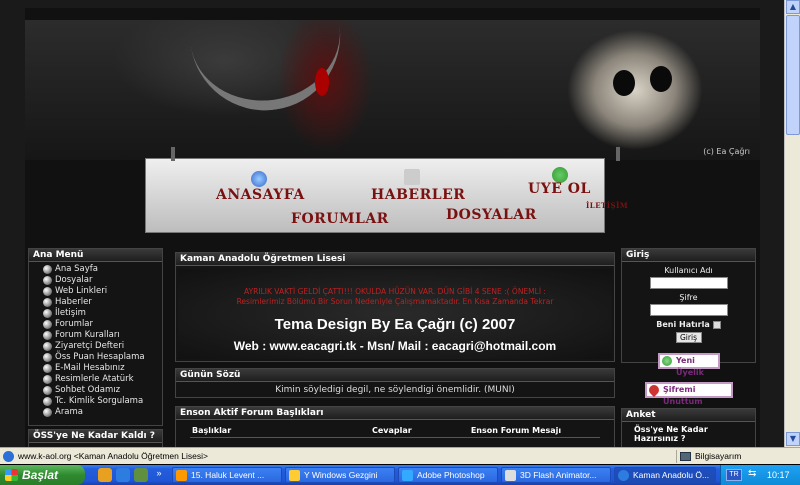 The height and width of the screenshot is (485, 800). Describe the element at coordinates (95, 438) in the screenshot. I see `oss-countdown-panel: ÖSS'ye Ne Kadar Kaldı ?` at that location.